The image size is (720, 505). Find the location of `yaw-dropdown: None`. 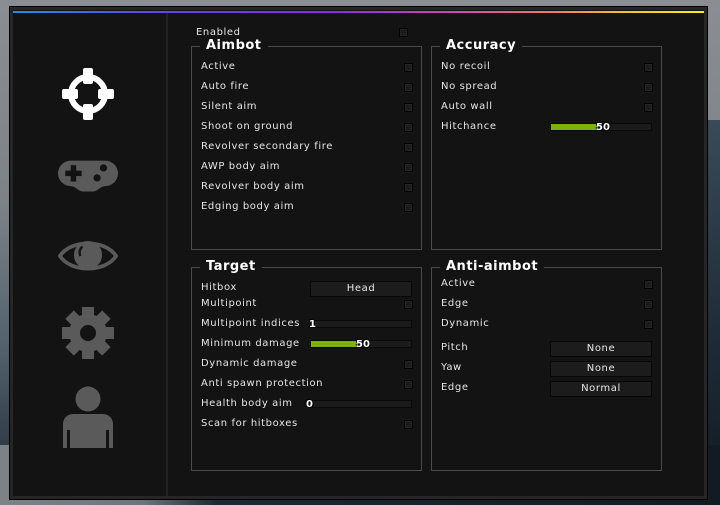

yaw-dropdown: None is located at coordinates (601, 369).